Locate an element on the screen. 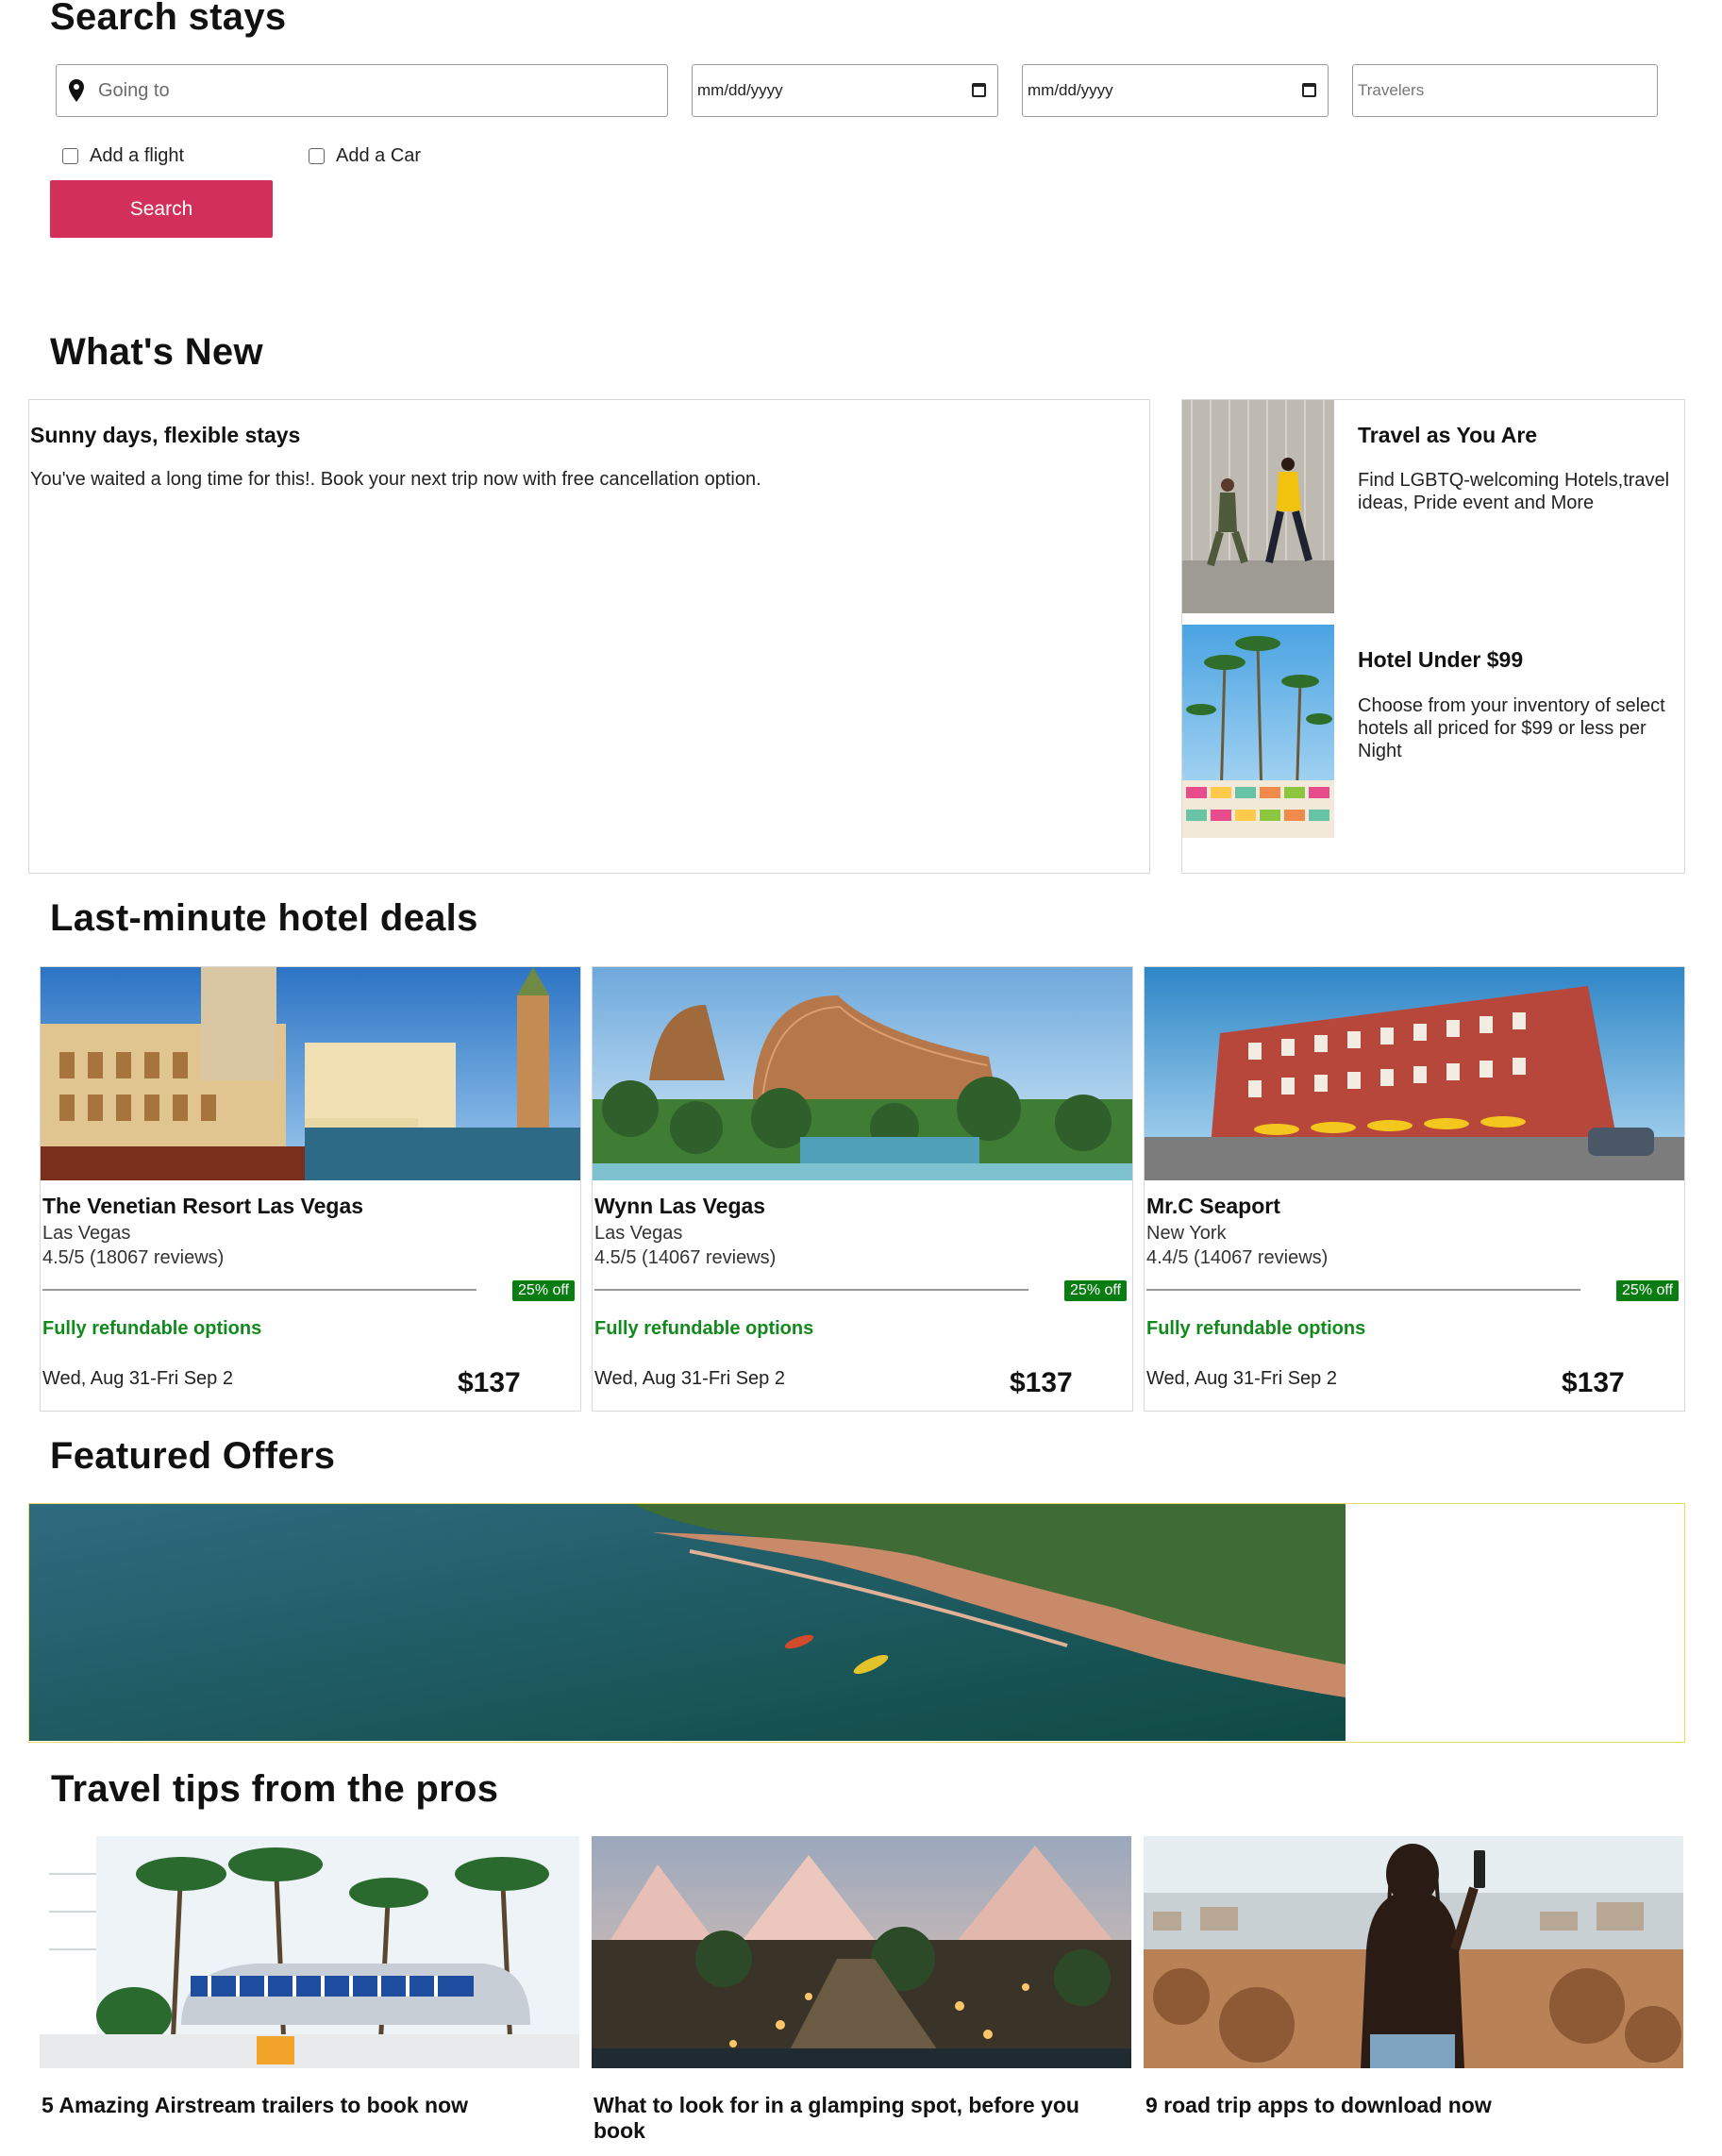 This screenshot has width=1722, height=2156. promo-side-title-1: Travel as You Are is located at coordinates (1448, 435).